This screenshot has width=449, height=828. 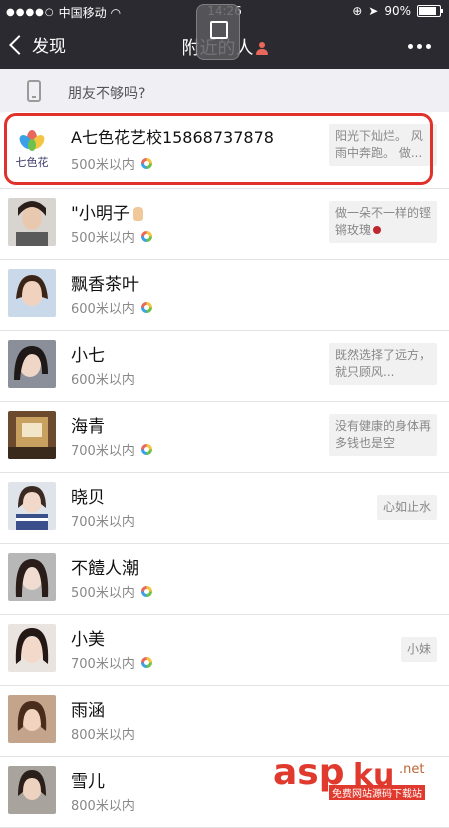 What do you see at coordinates (88, 498) in the screenshot?
I see `person-name: 晓贝` at bounding box center [88, 498].